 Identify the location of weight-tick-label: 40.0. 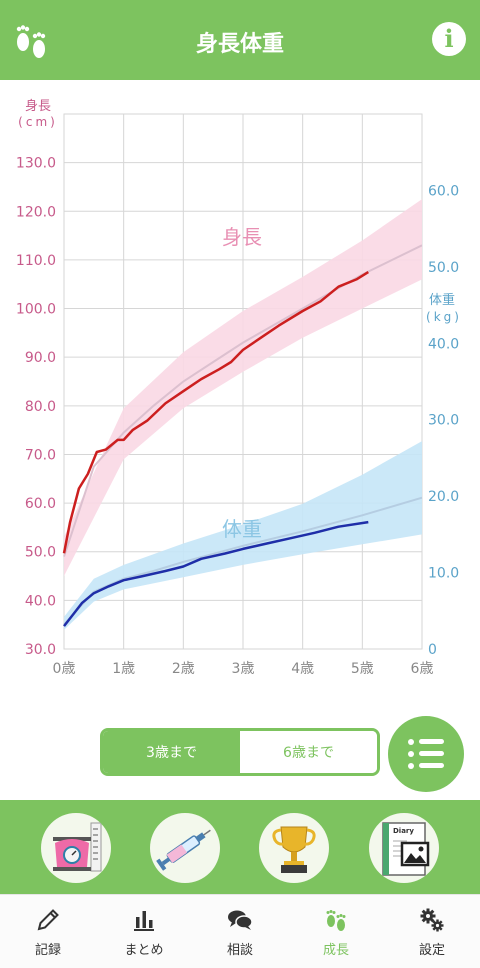
(443, 344).